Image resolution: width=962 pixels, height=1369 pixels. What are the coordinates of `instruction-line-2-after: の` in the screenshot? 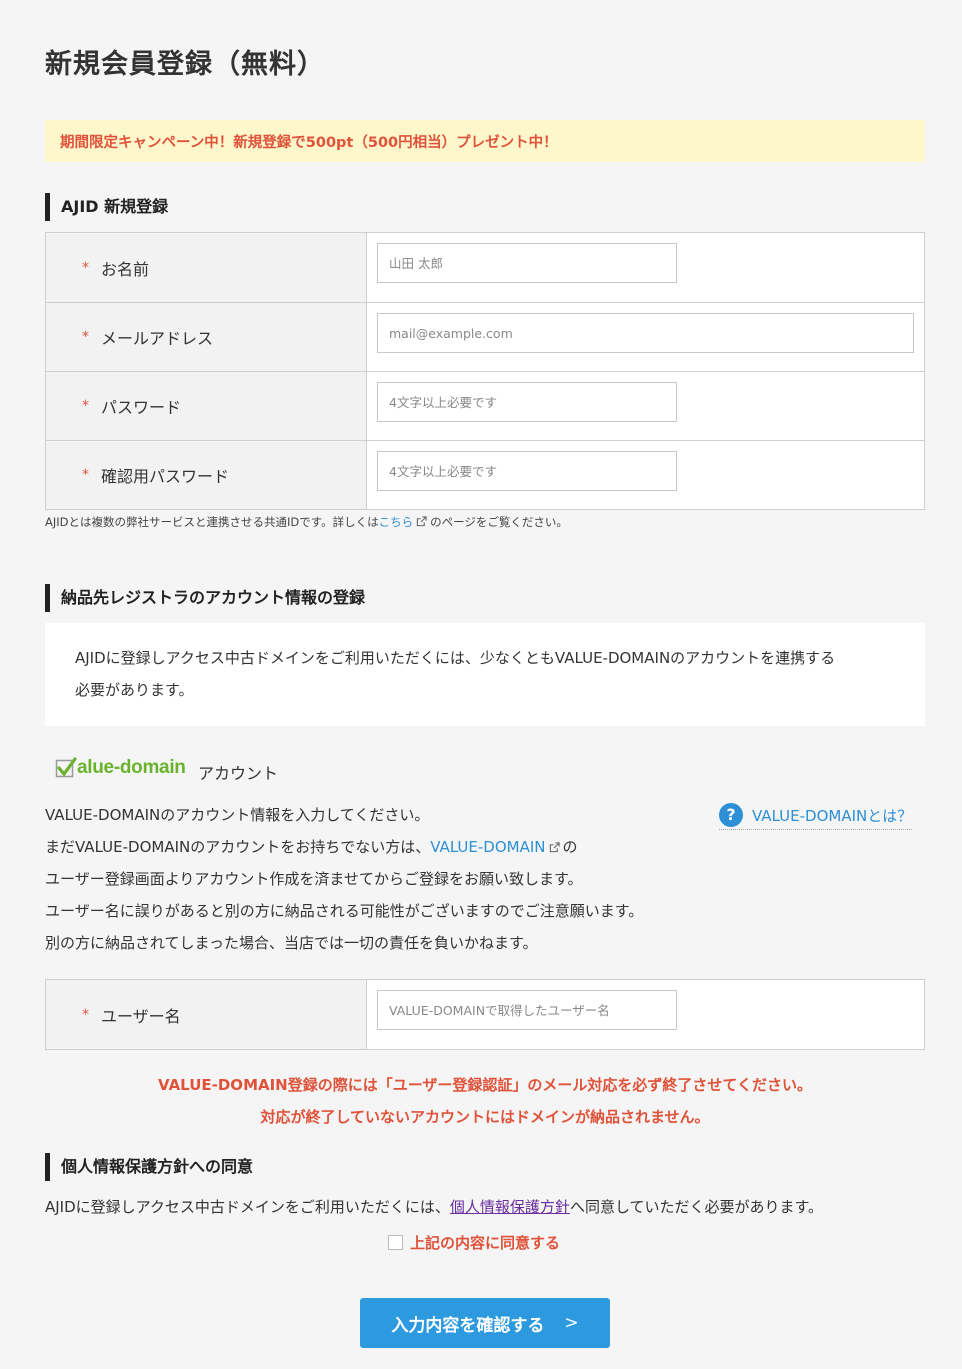 It's located at (570, 847).